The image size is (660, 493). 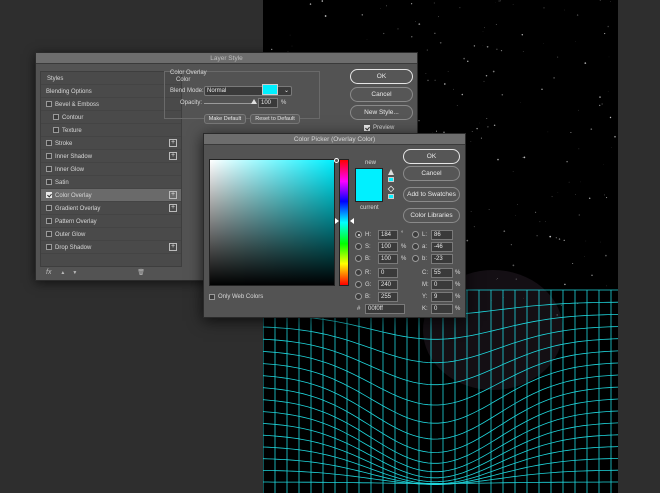 What do you see at coordinates (367, 128) in the screenshot?
I see `preview-checkbox` at bounding box center [367, 128].